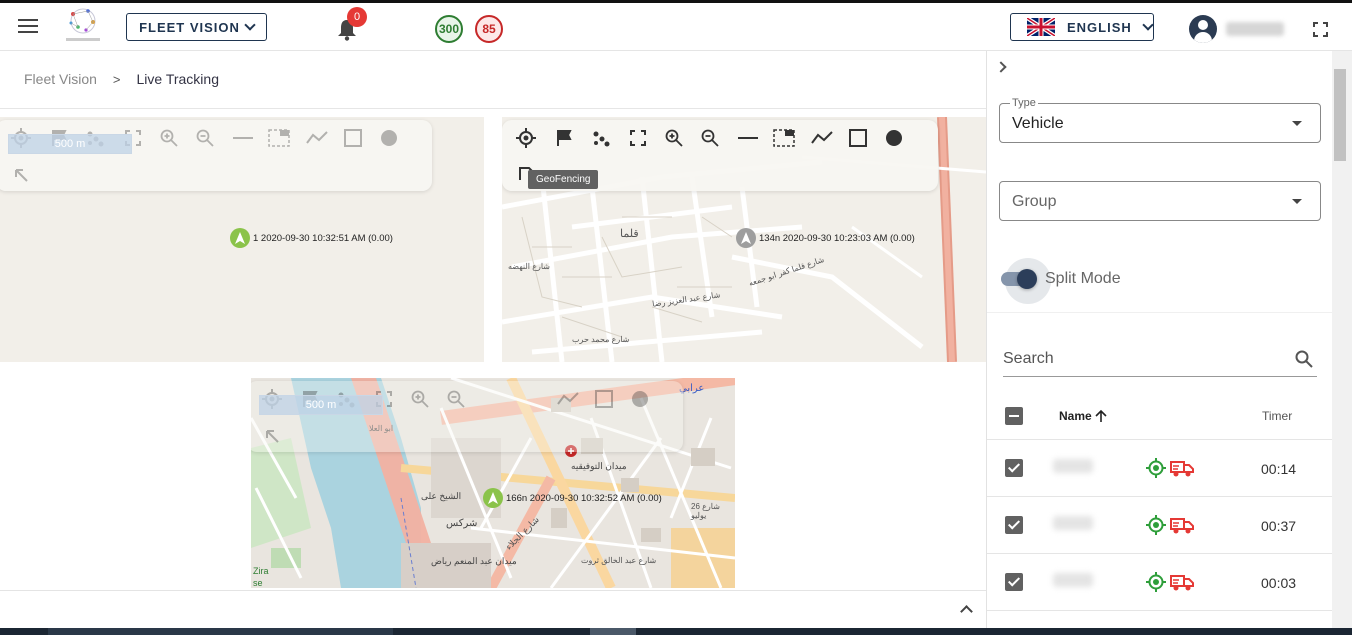 Image resolution: width=1352 pixels, height=635 pixels. Describe the element at coordinates (1340, 115) in the screenshot. I see `scrollbar-thumb` at that location.